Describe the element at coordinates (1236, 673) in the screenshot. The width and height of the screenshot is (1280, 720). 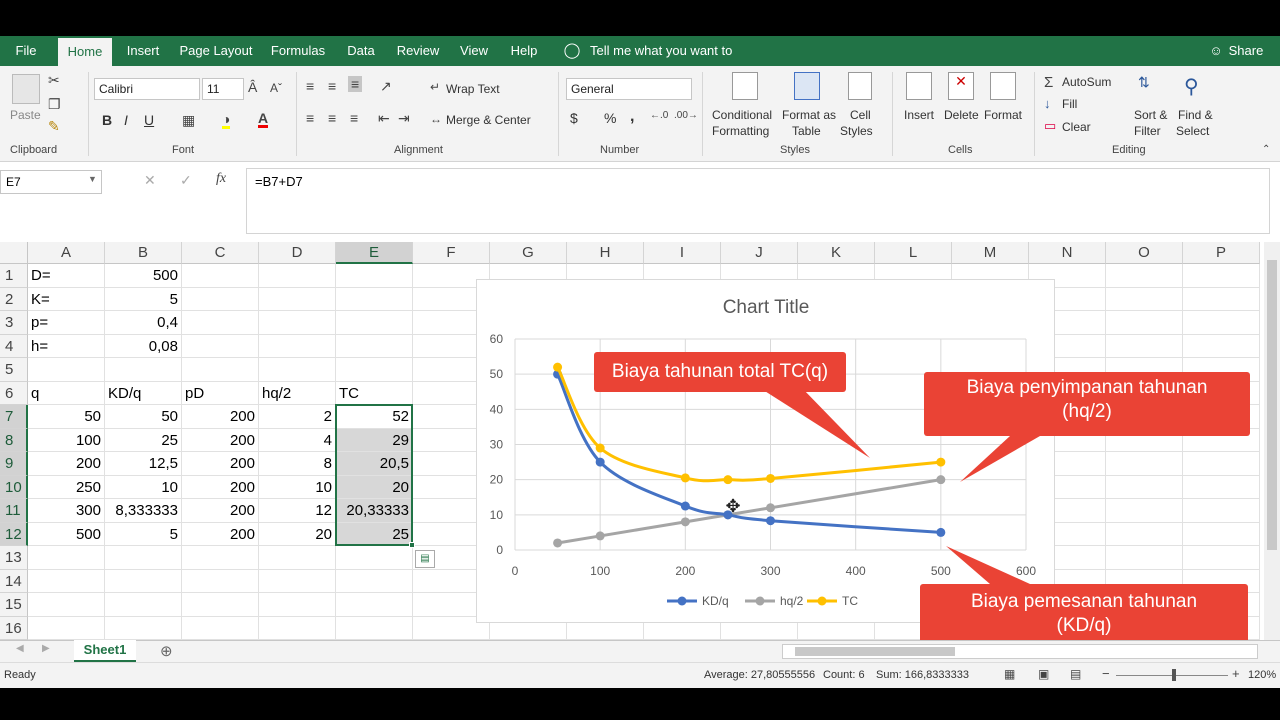
I see `zoom-in-icon: +` at that location.